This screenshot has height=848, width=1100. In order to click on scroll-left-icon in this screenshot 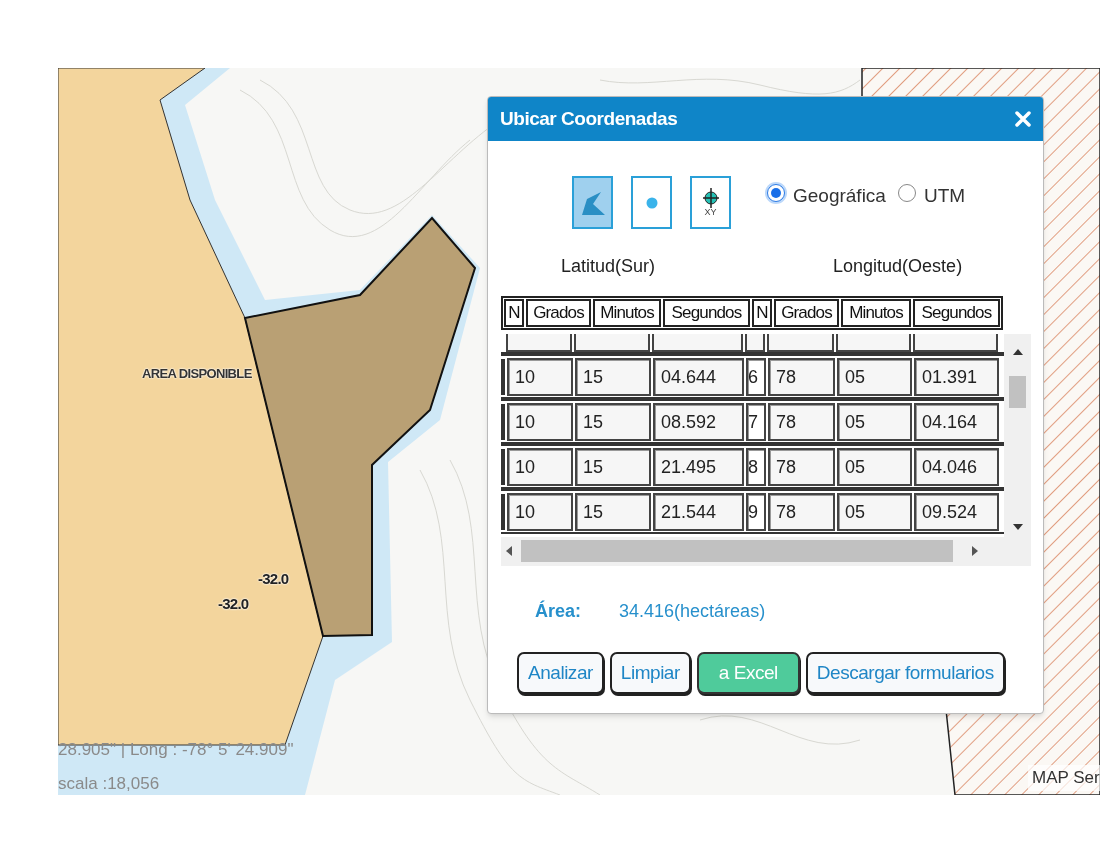, I will do `click(509, 550)`.